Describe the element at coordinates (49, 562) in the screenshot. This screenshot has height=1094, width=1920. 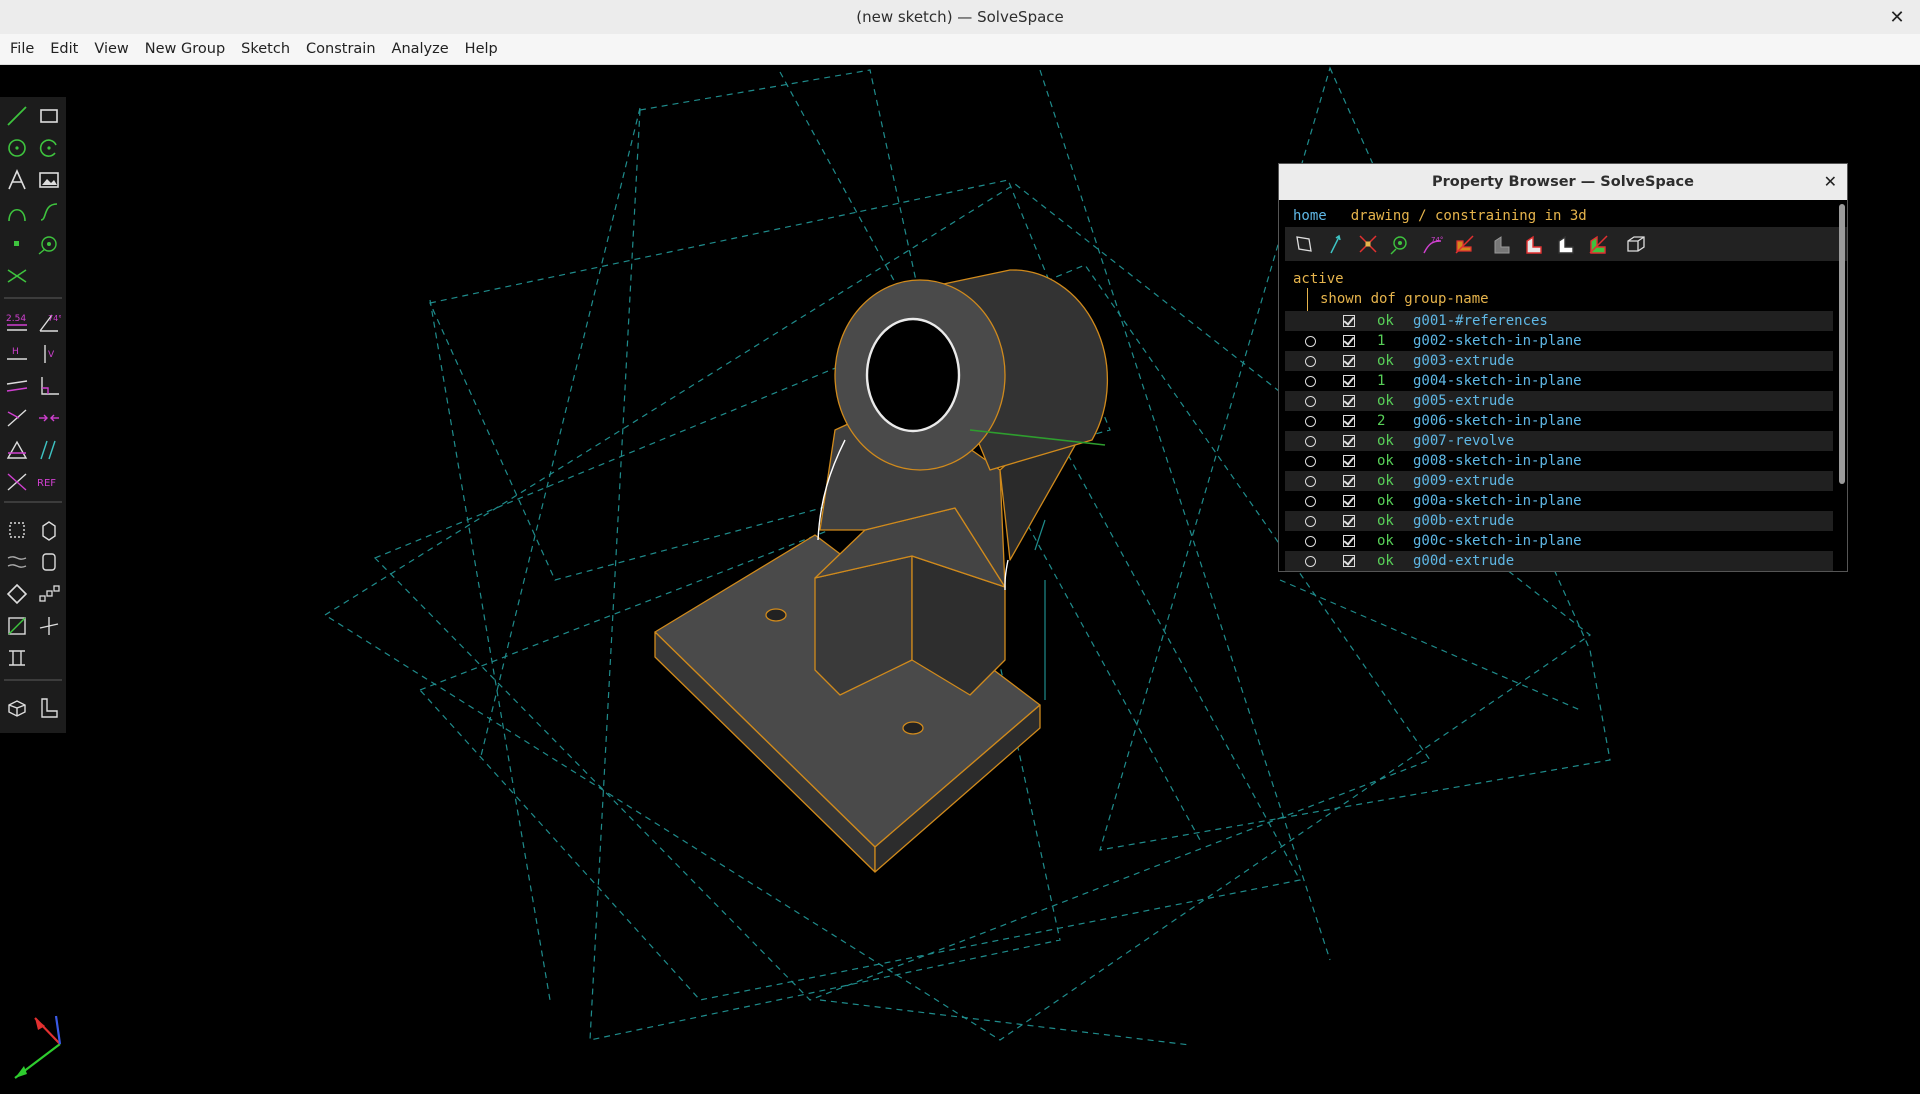
I see `lathe-icon` at that location.